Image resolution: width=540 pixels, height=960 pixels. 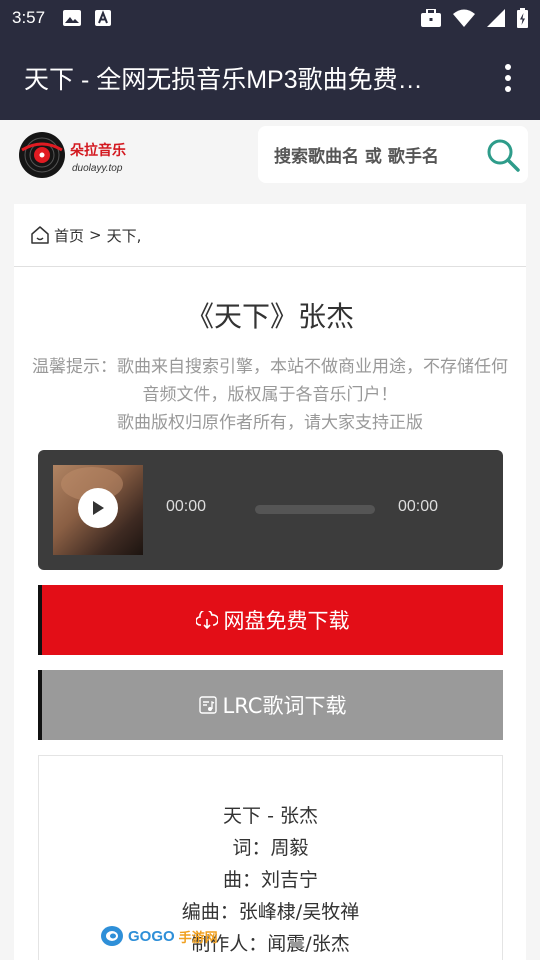 I want to click on lyrics-line: 编曲：张峰棣/吴牧禅, so click(x=270, y=912).